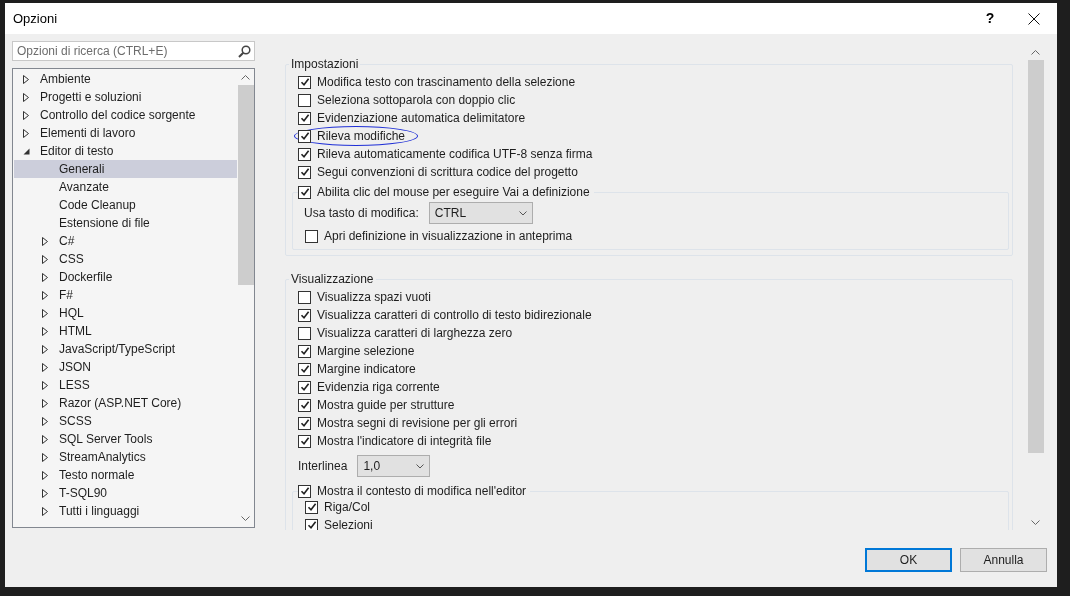 The image size is (1070, 596). I want to click on tree-item: HTML, so click(125, 331).